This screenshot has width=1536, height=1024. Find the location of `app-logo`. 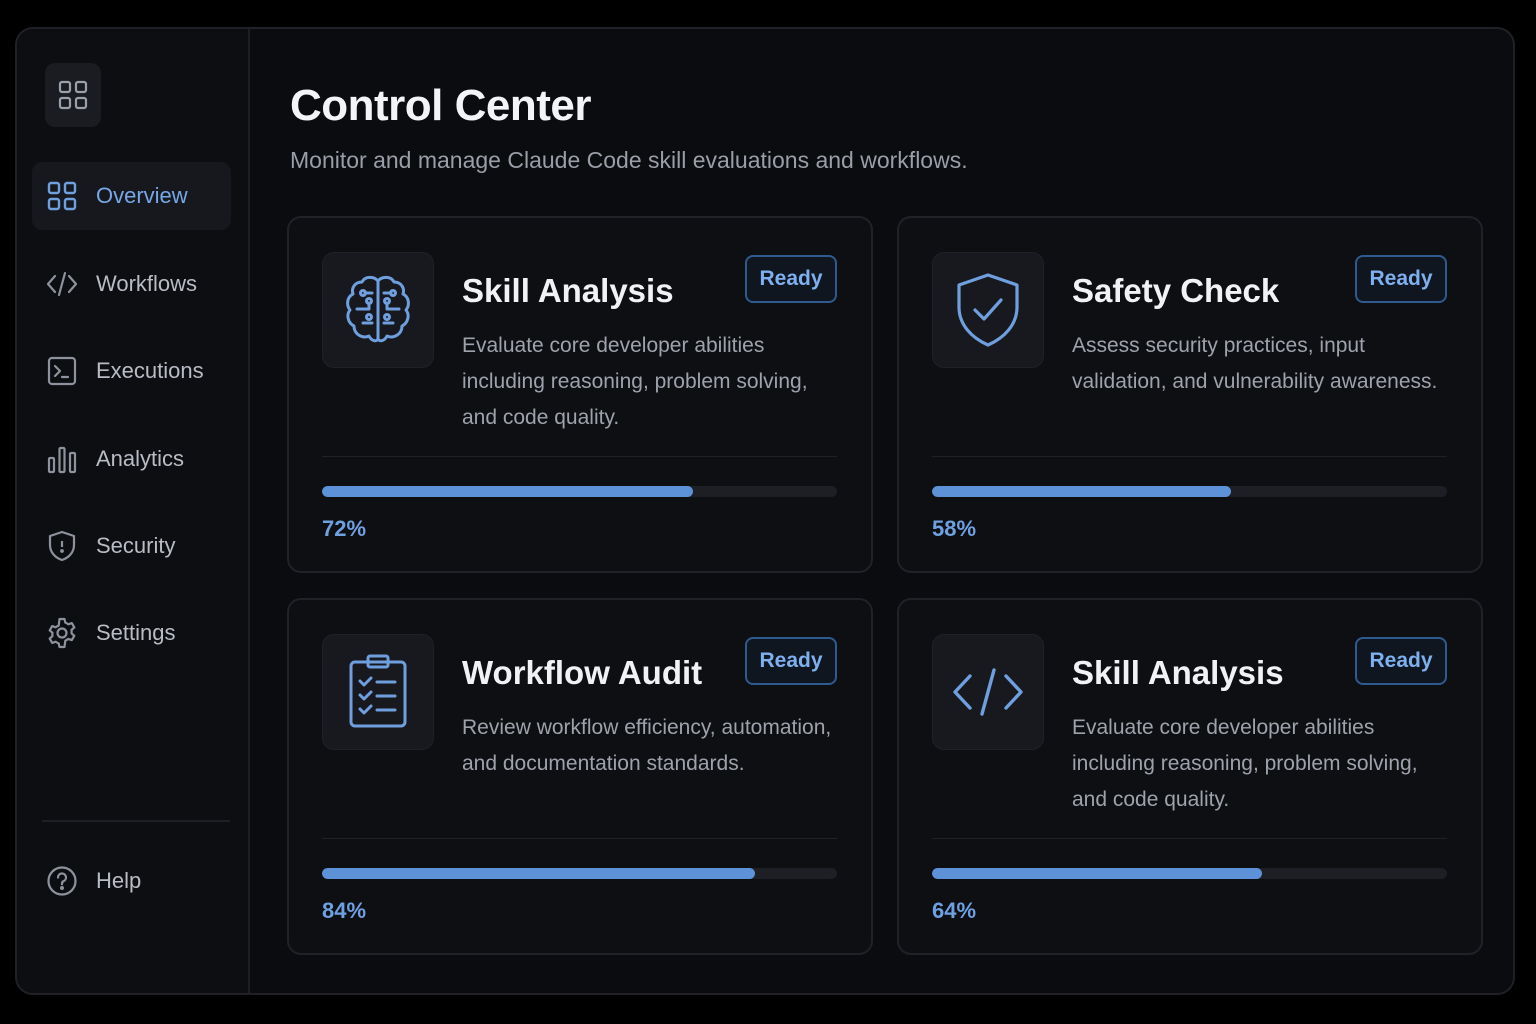

app-logo is located at coordinates (73, 95).